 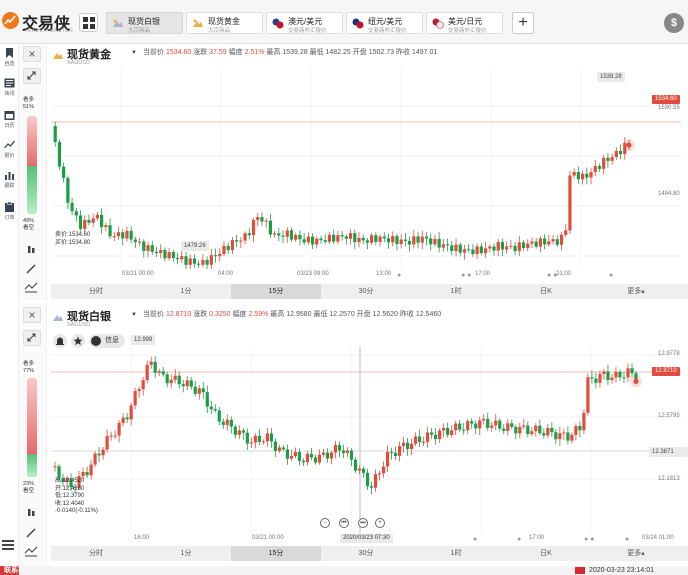 I want to click on sidebar-item-quotes: 报价, so click(x=9, y=150).